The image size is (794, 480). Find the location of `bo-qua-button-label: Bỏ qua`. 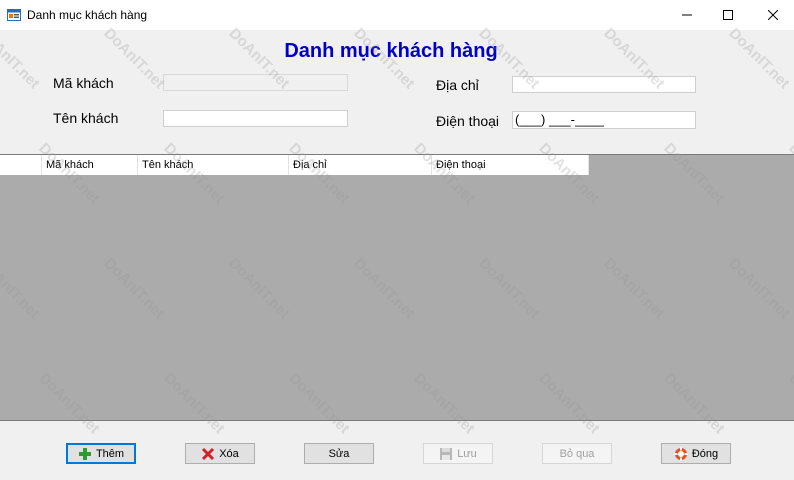

bo-qua-button-label: Bỏ qua is located at coordinates (577, 453).